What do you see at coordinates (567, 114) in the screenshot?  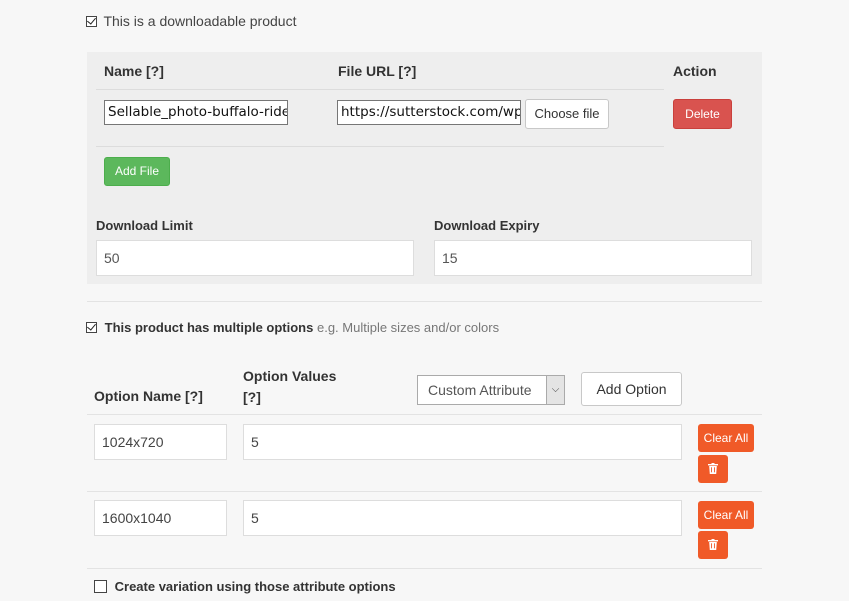 I see `choose-file-button: Choose file` at bounding box center [567, 114].